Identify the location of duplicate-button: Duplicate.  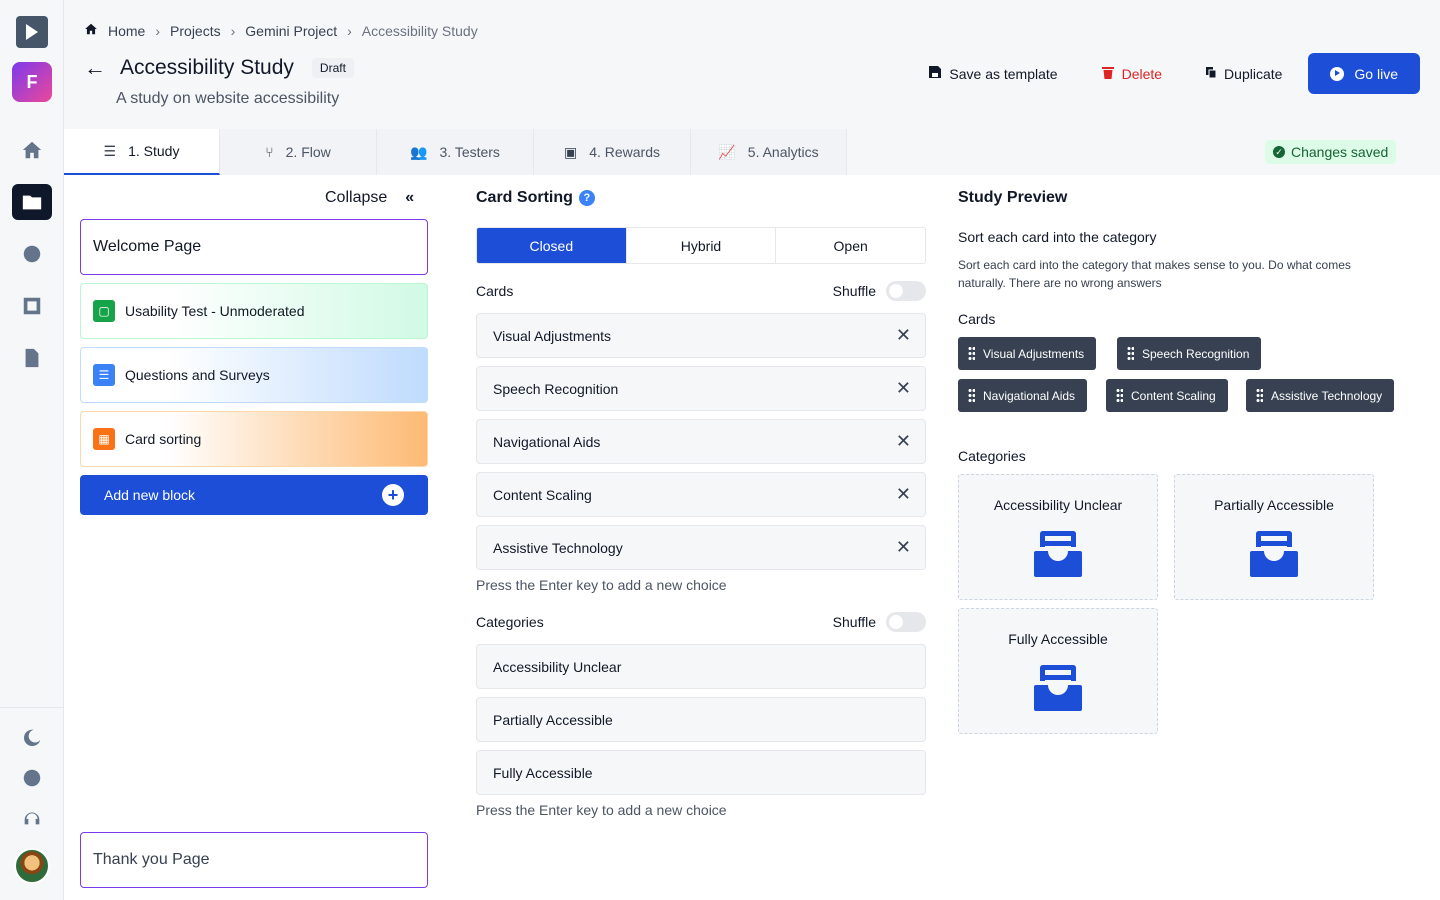
(1244, 74).